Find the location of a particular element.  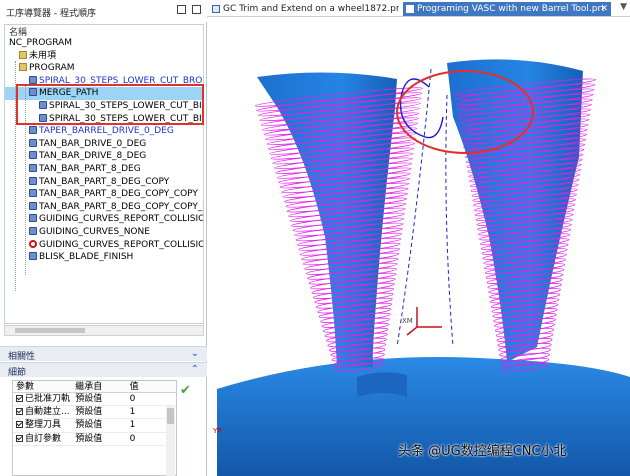

tree-item: TAN_BAR_PART_8_DEG_COPY is located at coordinates (104, 182).